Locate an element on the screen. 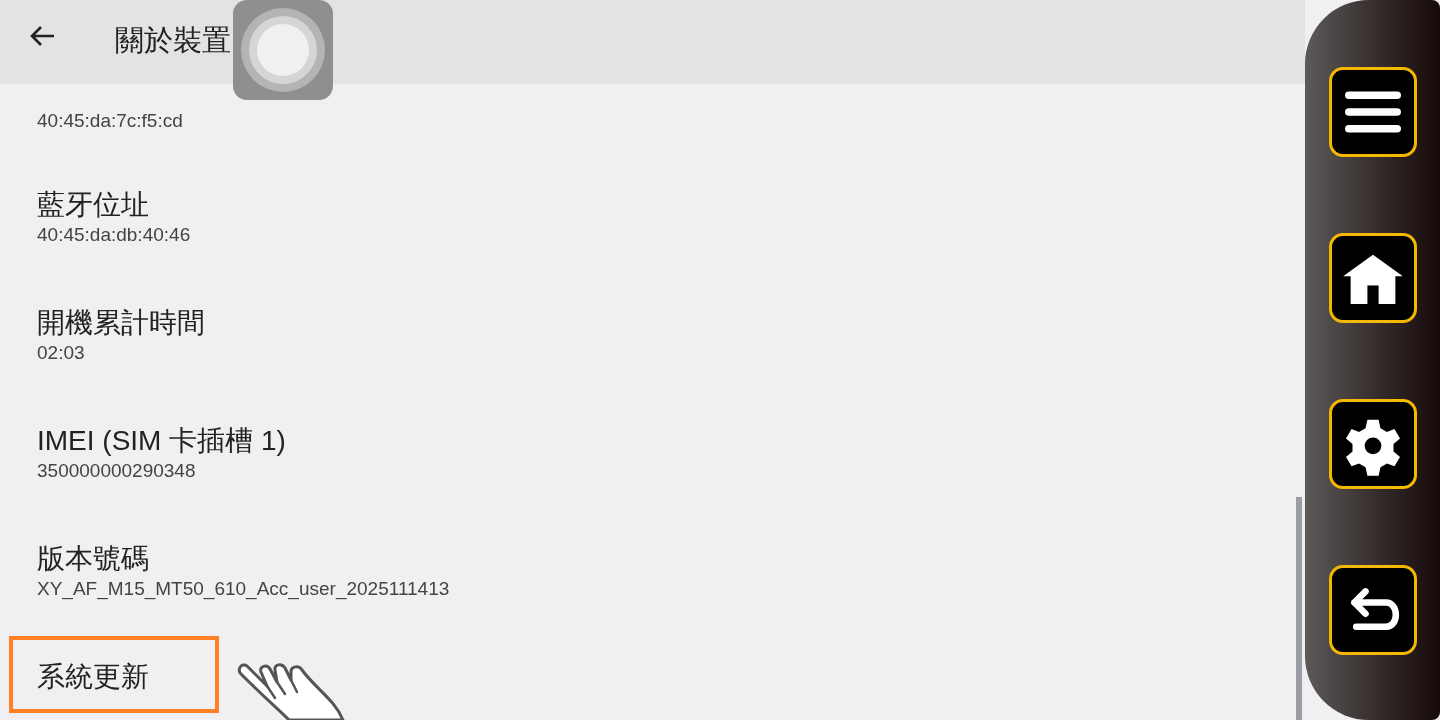 This screenshot has height=720, width=1440. item-summary: XY_AF_M15_MT50_610_Acc_user_2025111413 is located at coordinates (243, 589).